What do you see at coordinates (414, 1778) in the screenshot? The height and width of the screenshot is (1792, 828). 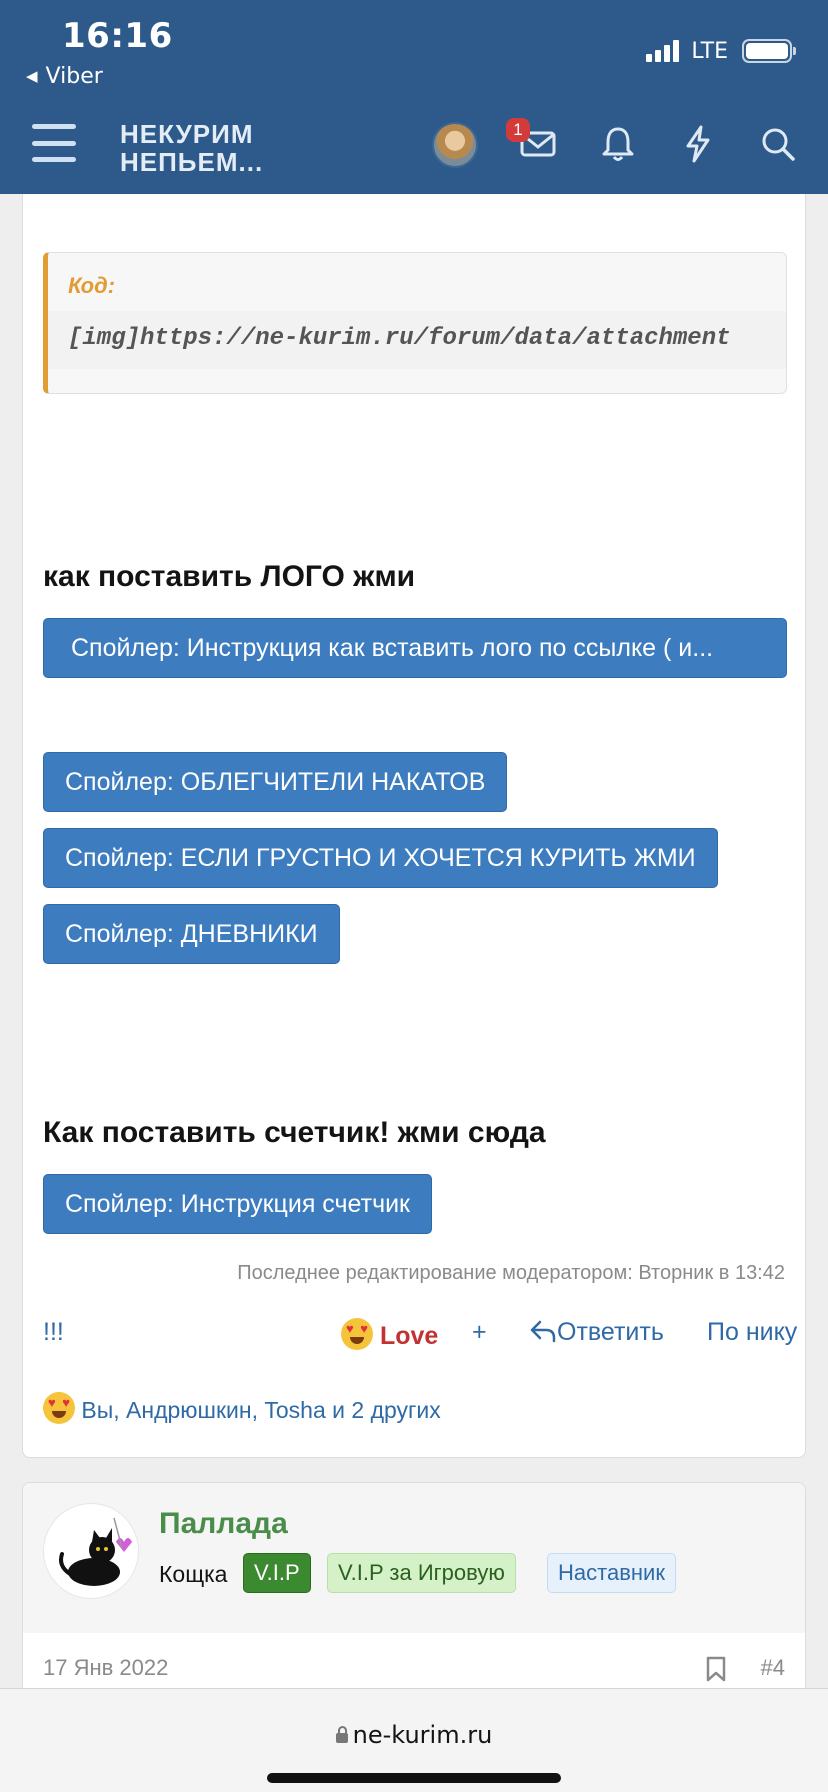 I see `home-indicator` at bounding box center [414, 1778].